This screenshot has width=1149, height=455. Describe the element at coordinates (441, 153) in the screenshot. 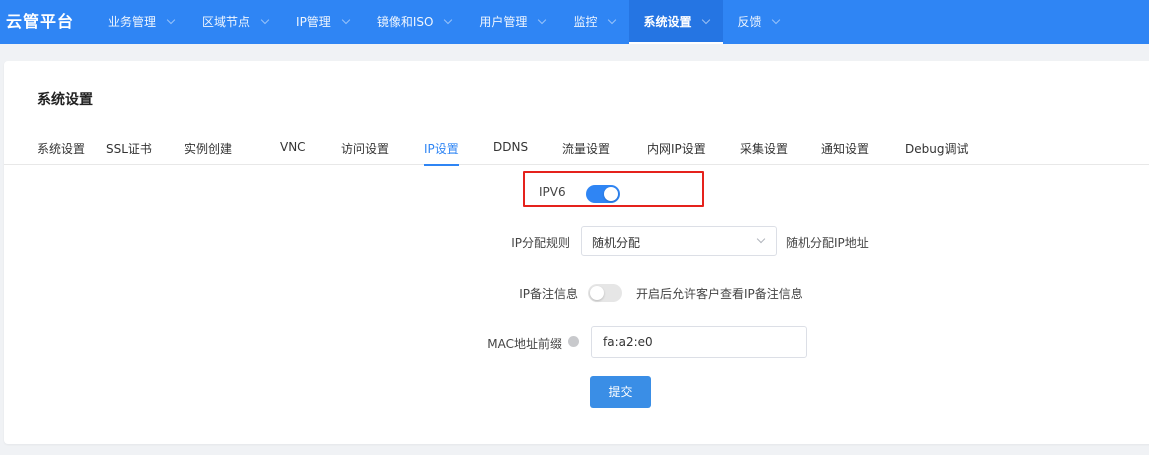

I see `tab-ip-settings: IP设置` at that location.